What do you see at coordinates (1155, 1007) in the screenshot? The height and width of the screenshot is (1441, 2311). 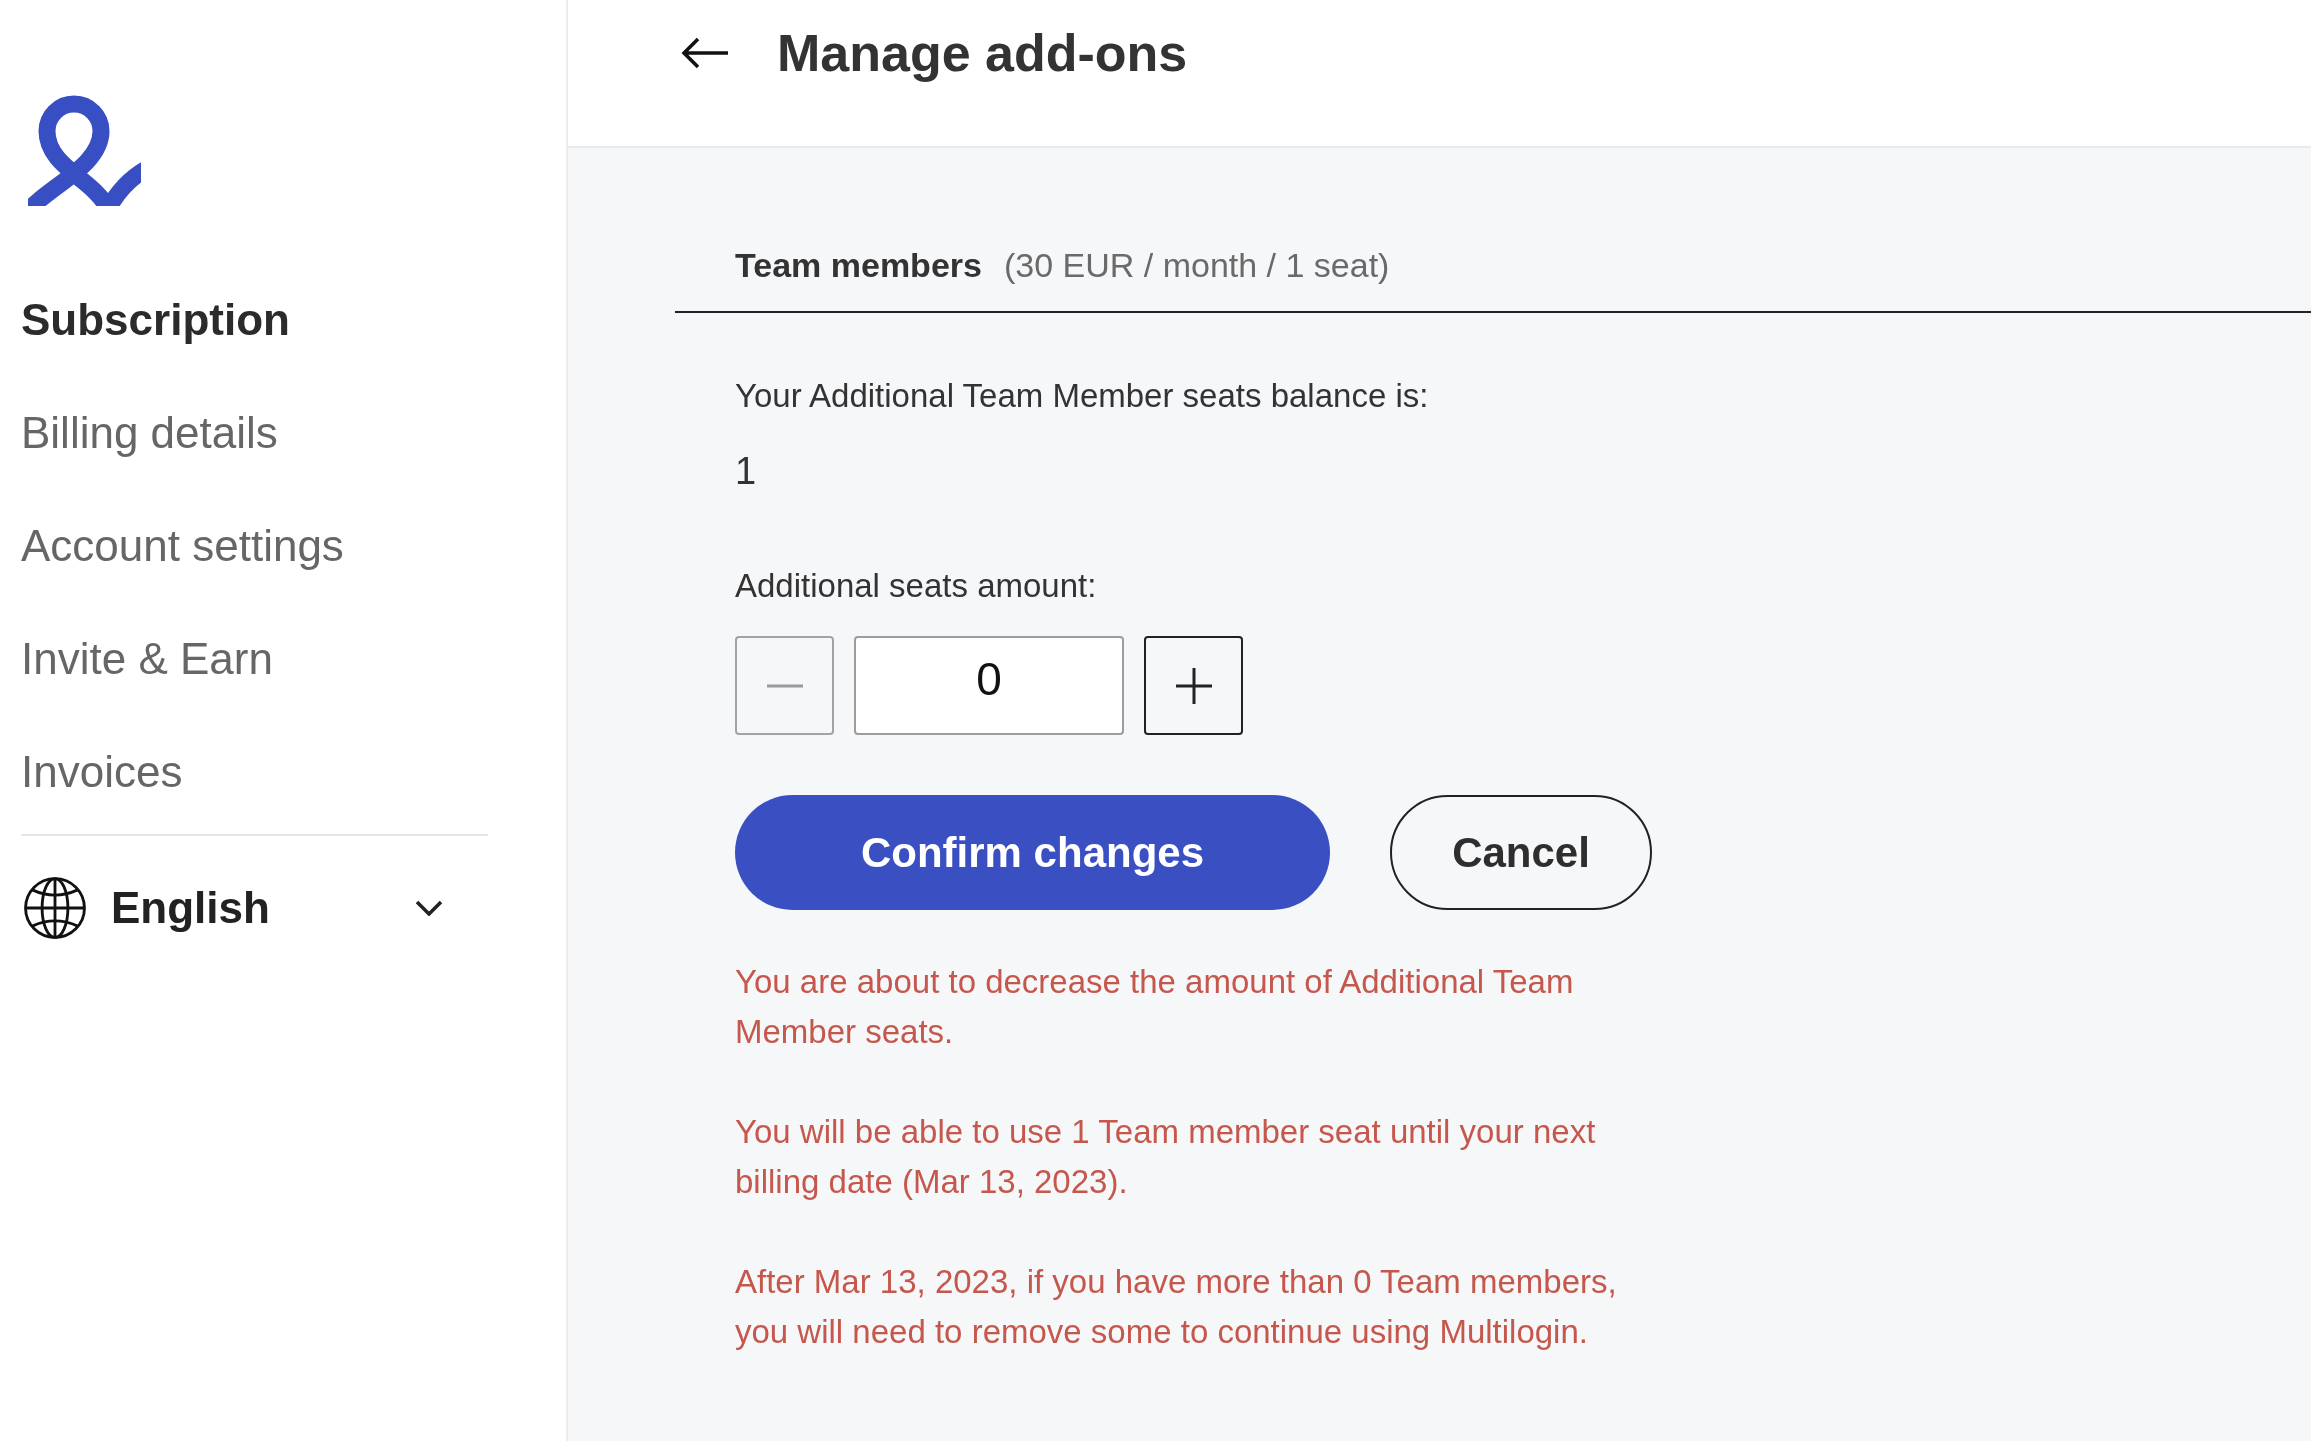 I see `warning-text: You are about to decrease the amount of Additional Team Member seats.` at bounding box center [1155, 1007].